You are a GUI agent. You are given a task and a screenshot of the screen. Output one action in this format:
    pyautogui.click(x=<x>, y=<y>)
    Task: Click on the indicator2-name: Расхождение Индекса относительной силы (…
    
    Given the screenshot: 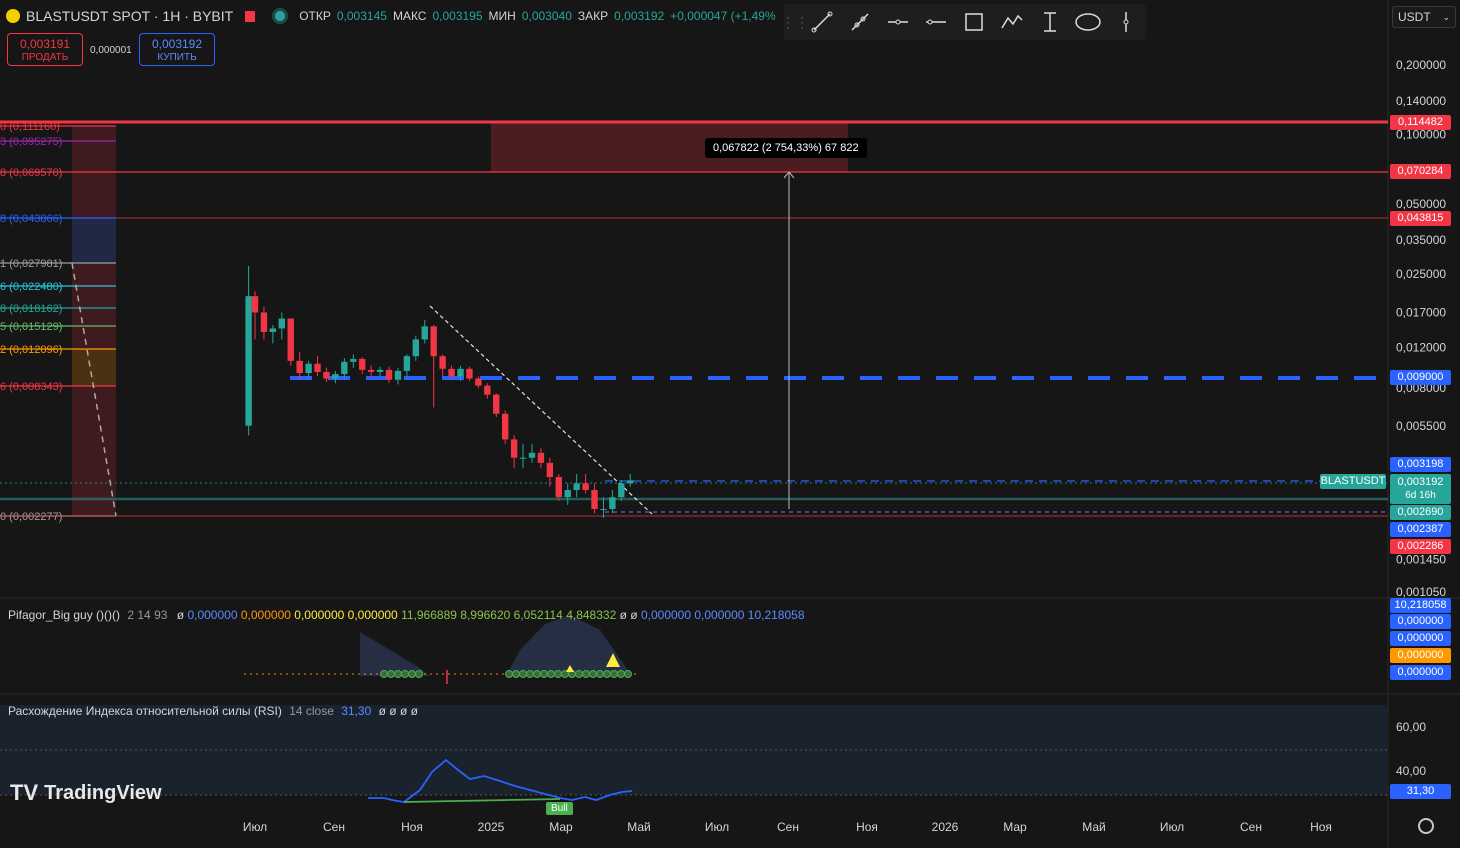 What is the action you would take?
    pyautogui.click(x=145, y=711)
    